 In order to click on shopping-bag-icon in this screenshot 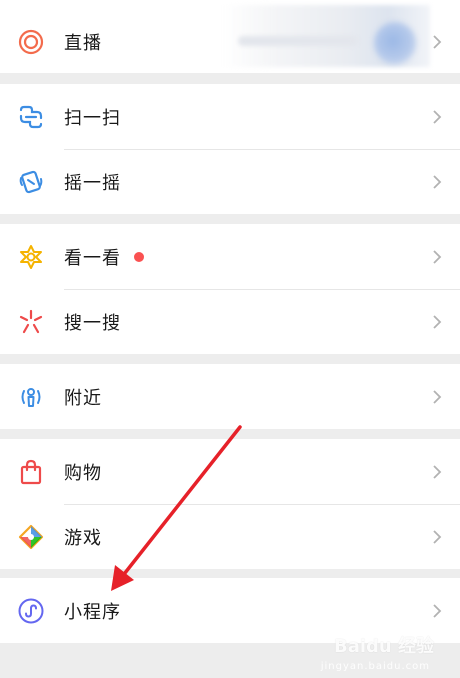, I will do `click(31, 472)`.